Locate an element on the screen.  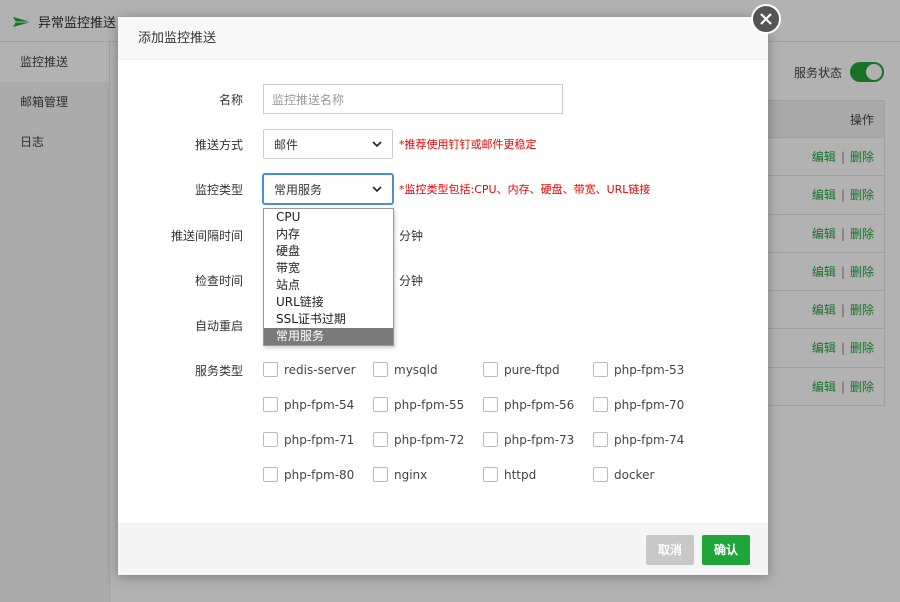
push-method-label: 推送方式 is located at coordinates (218, 144).